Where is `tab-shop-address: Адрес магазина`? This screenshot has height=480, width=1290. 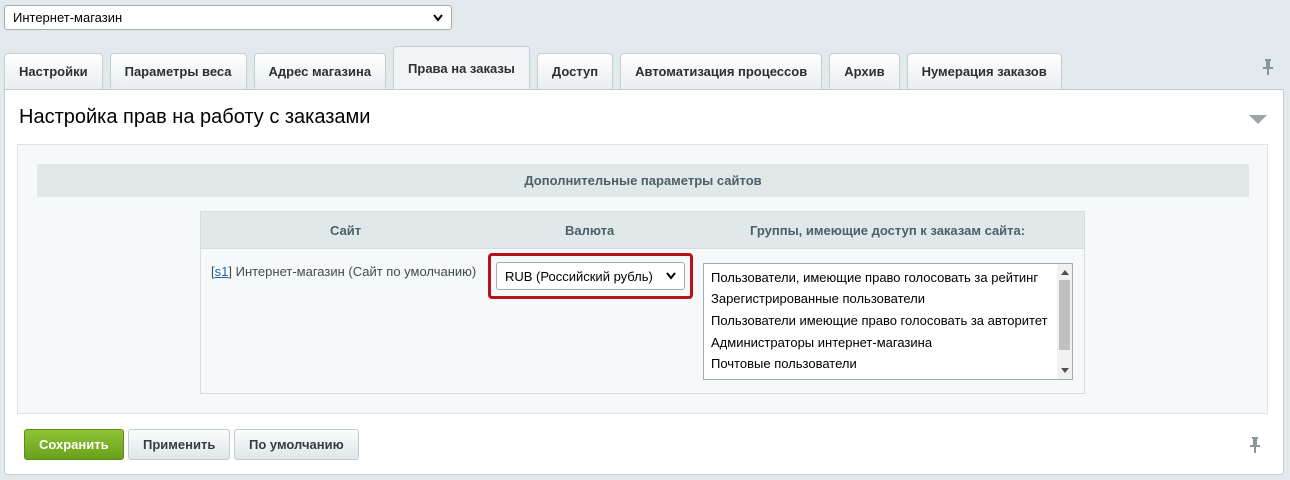 tab-shop-address: Адрес магазина is located at coordinates (320, 71).